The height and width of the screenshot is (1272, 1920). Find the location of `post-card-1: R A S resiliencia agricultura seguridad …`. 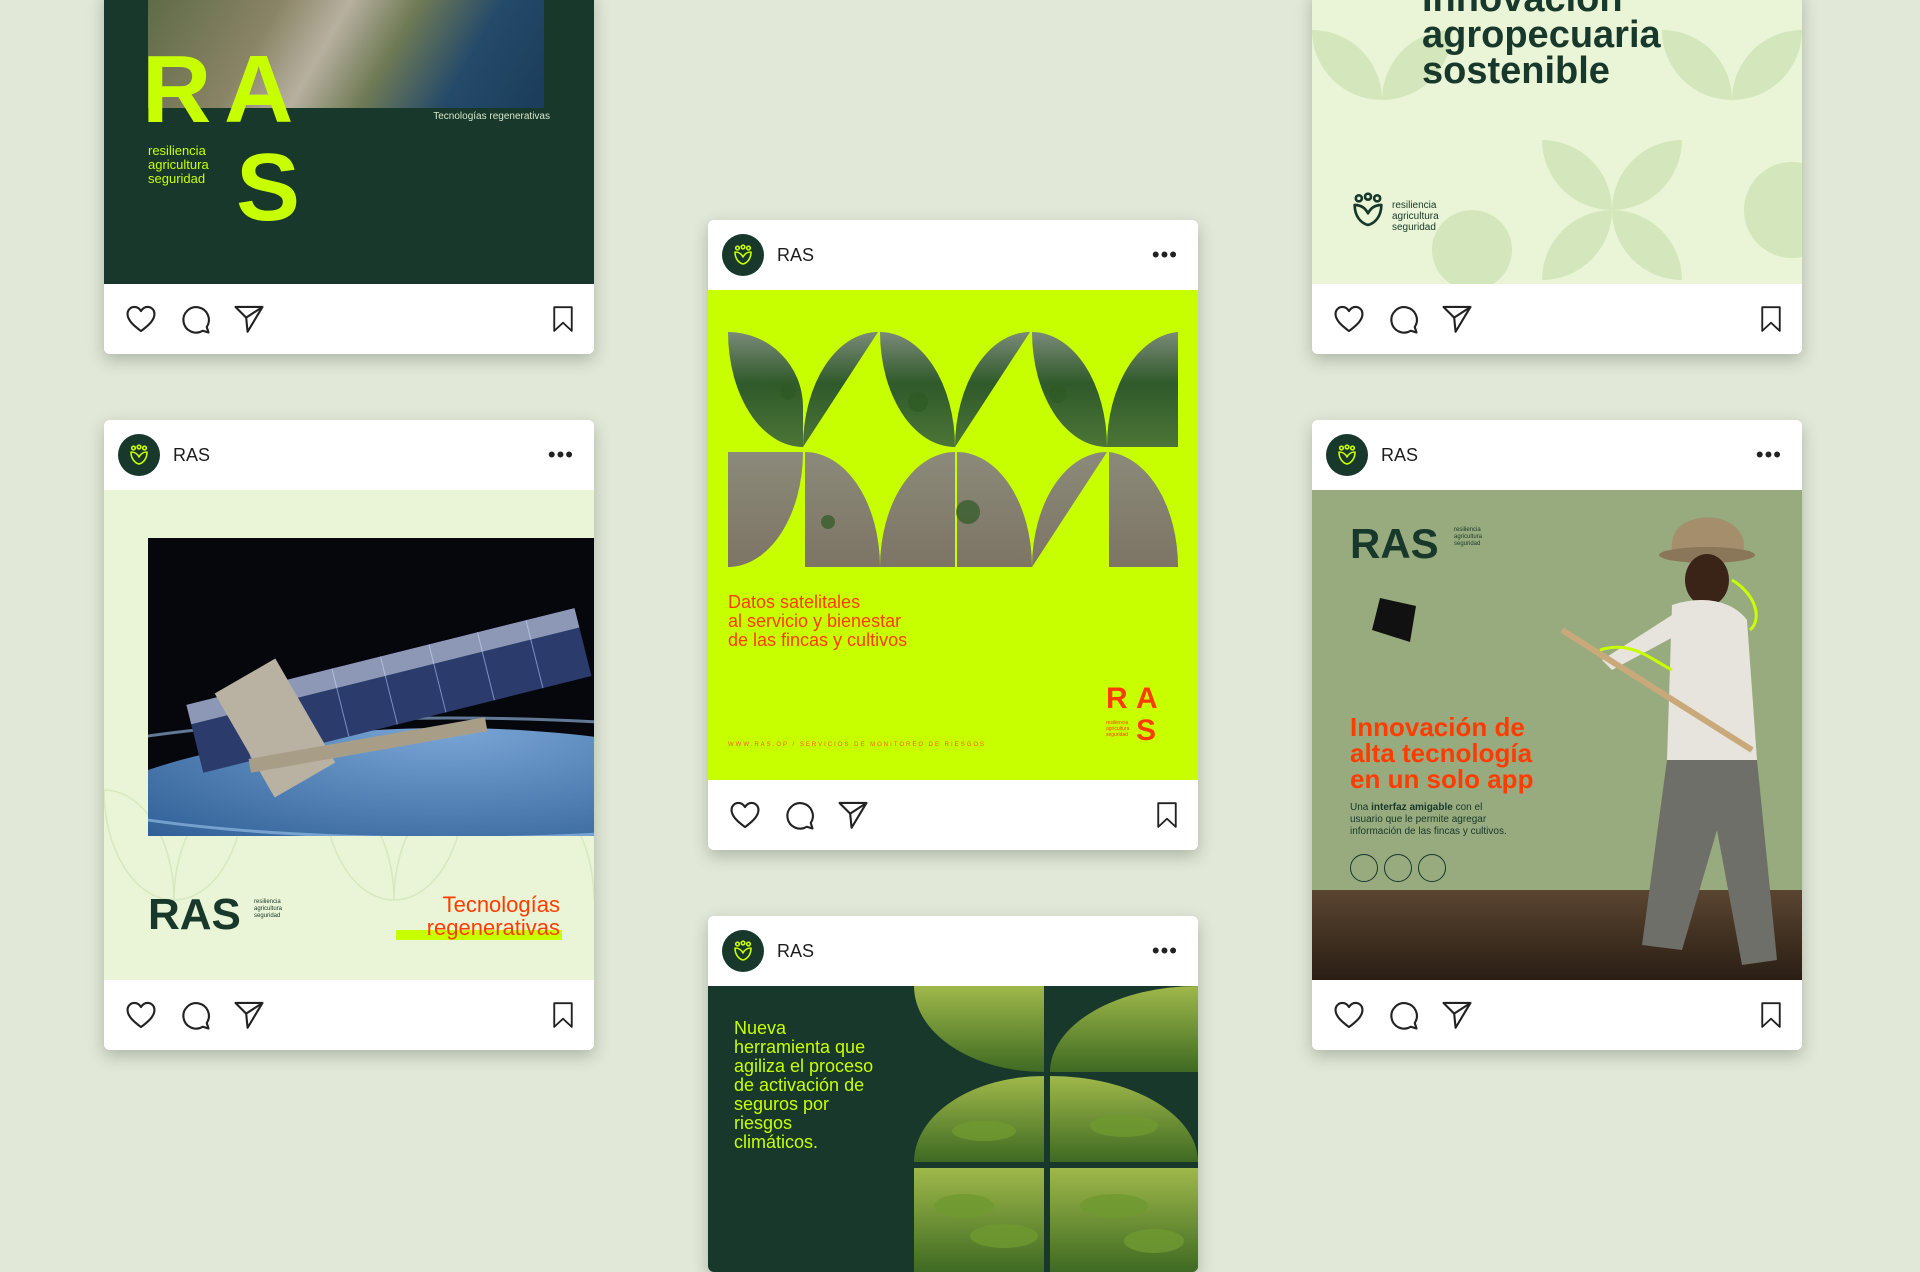

post-card-1: R A S resiliencia agricultura seguridad … is located at coordinates (349, 177).